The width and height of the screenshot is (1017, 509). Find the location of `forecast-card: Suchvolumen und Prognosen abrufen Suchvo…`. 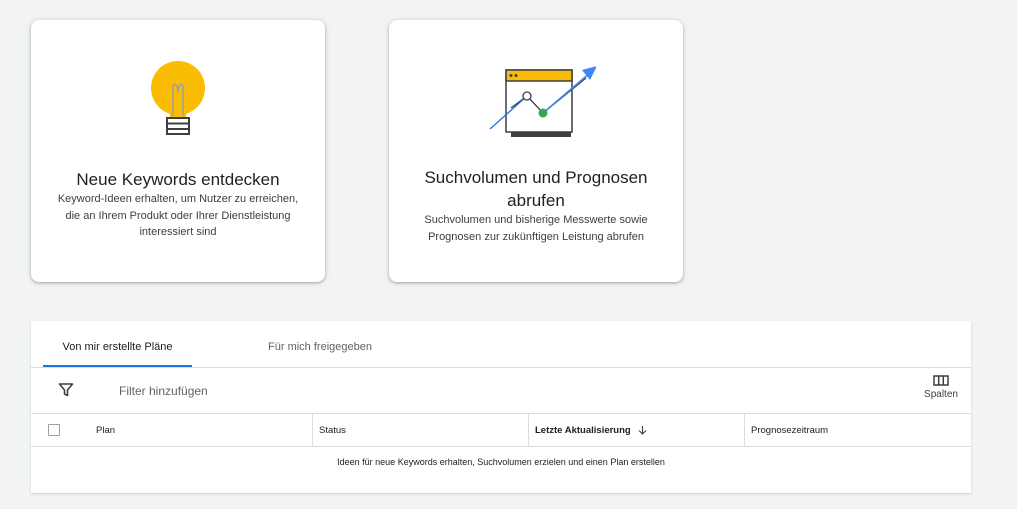

forecast-card: Suchvolumen und Prognosen abrufen Suchvo… is located at coordinates (536, 151).